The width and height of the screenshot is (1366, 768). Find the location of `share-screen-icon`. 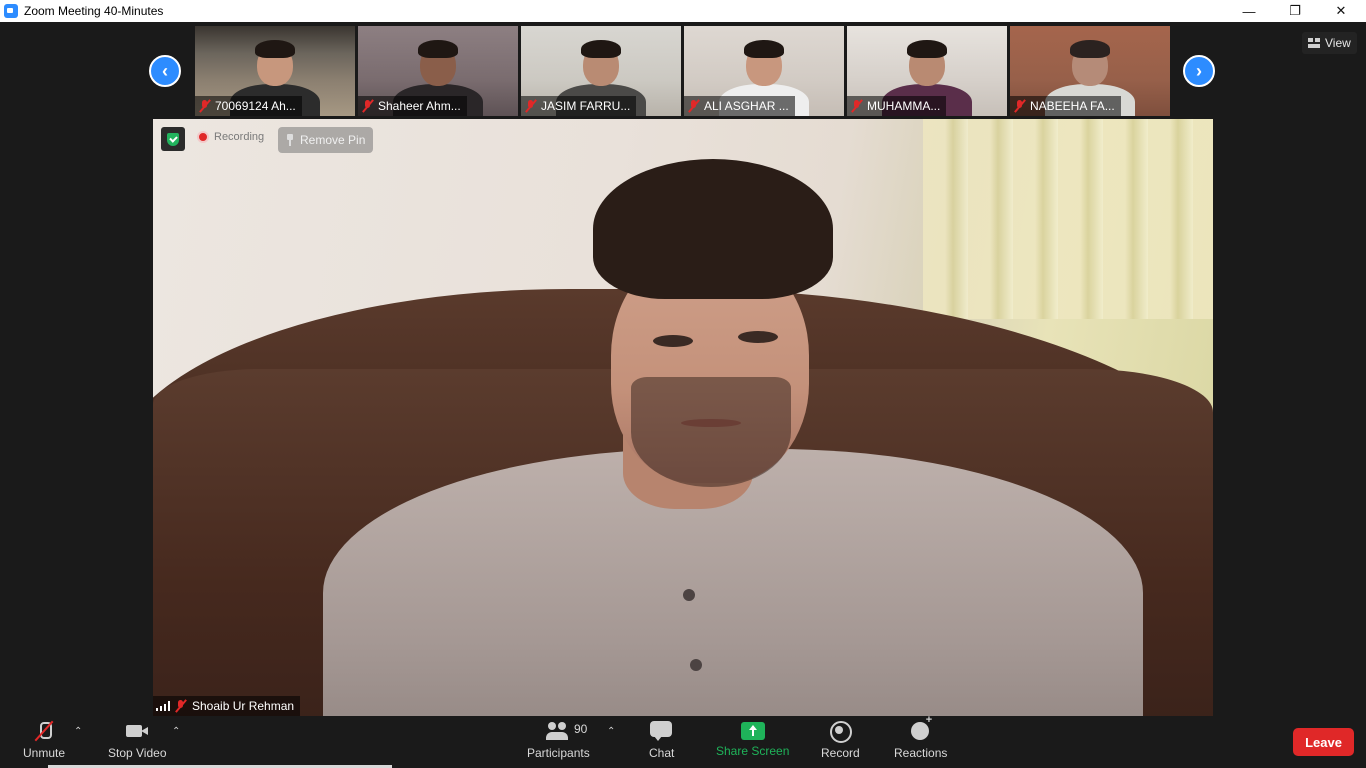

share-screen-icon is located at coordinates (752, 731).